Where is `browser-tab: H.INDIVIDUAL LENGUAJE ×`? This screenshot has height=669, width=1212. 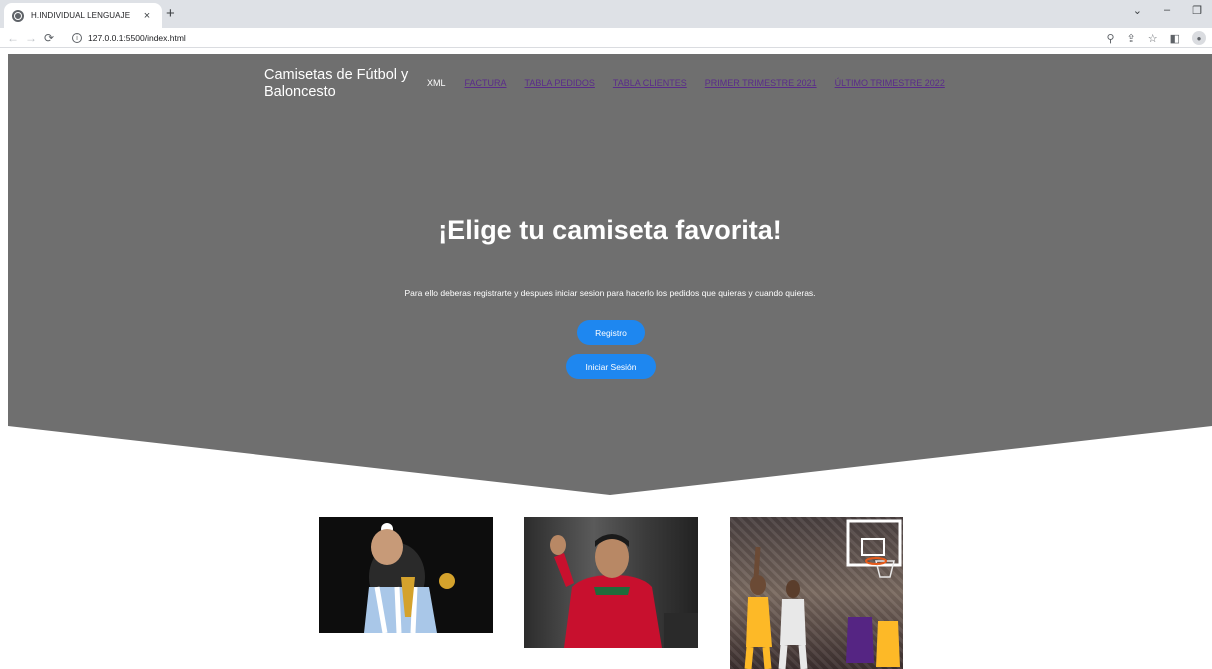 browser-tab: H.INDIVIDUAL LENGUAJE × is located at coordinates (83, 15).